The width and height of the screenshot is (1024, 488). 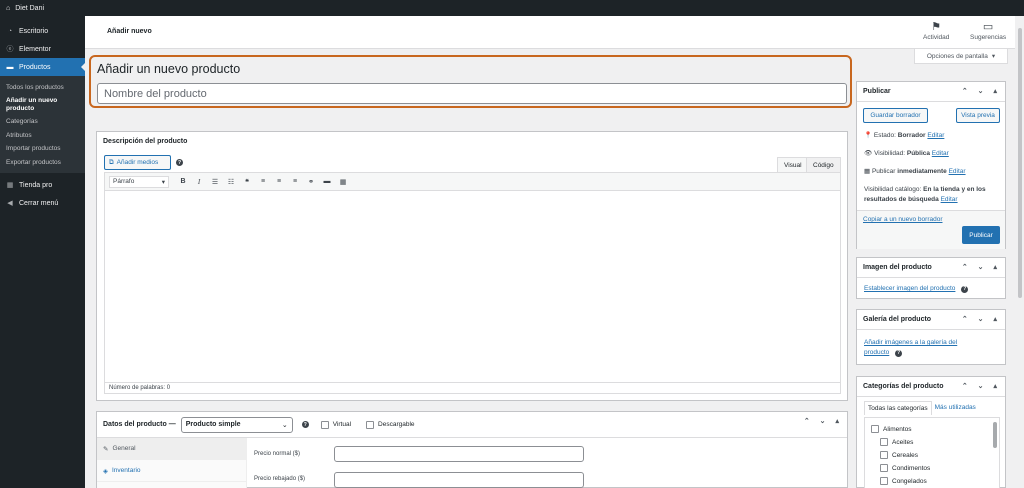 What do you see at coordinates (263, 181) in the screenshot?
I see `align-left-icon: ≡` at bounding box center [263, 181].